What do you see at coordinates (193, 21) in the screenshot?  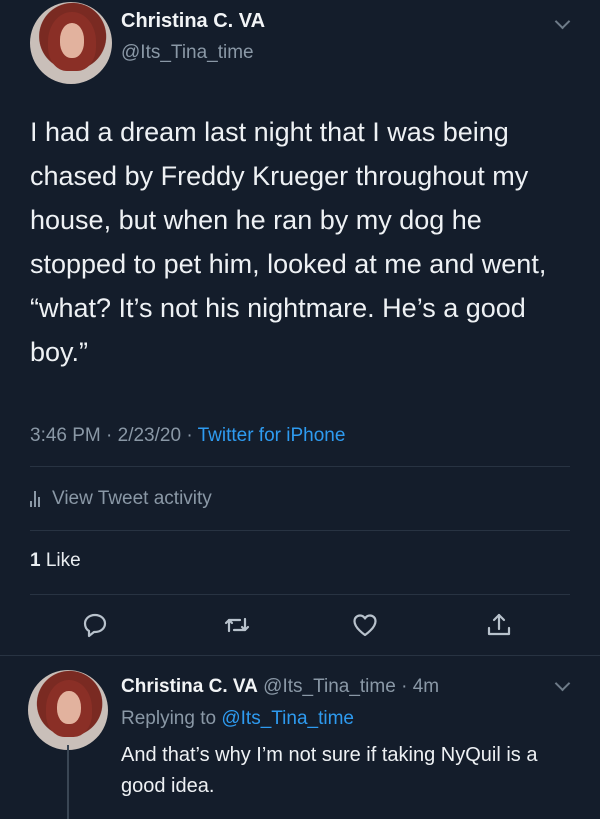 I see `author-name: Christina C. VA` at bounding box center [193, 21].